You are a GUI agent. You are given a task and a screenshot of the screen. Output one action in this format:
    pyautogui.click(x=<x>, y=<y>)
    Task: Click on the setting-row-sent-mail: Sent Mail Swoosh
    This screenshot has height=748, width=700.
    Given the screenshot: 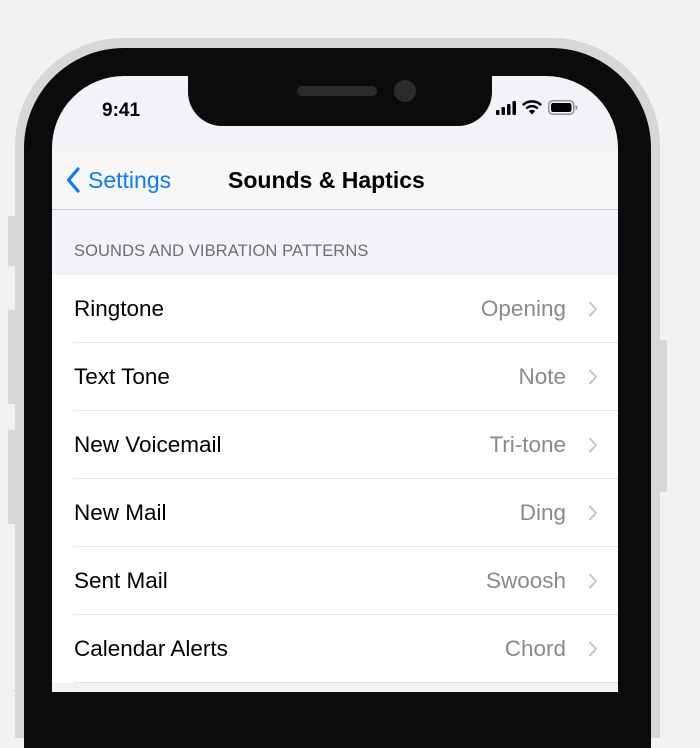 What is the action you would take?
    pyautogui.click(x=335, y=581)
    